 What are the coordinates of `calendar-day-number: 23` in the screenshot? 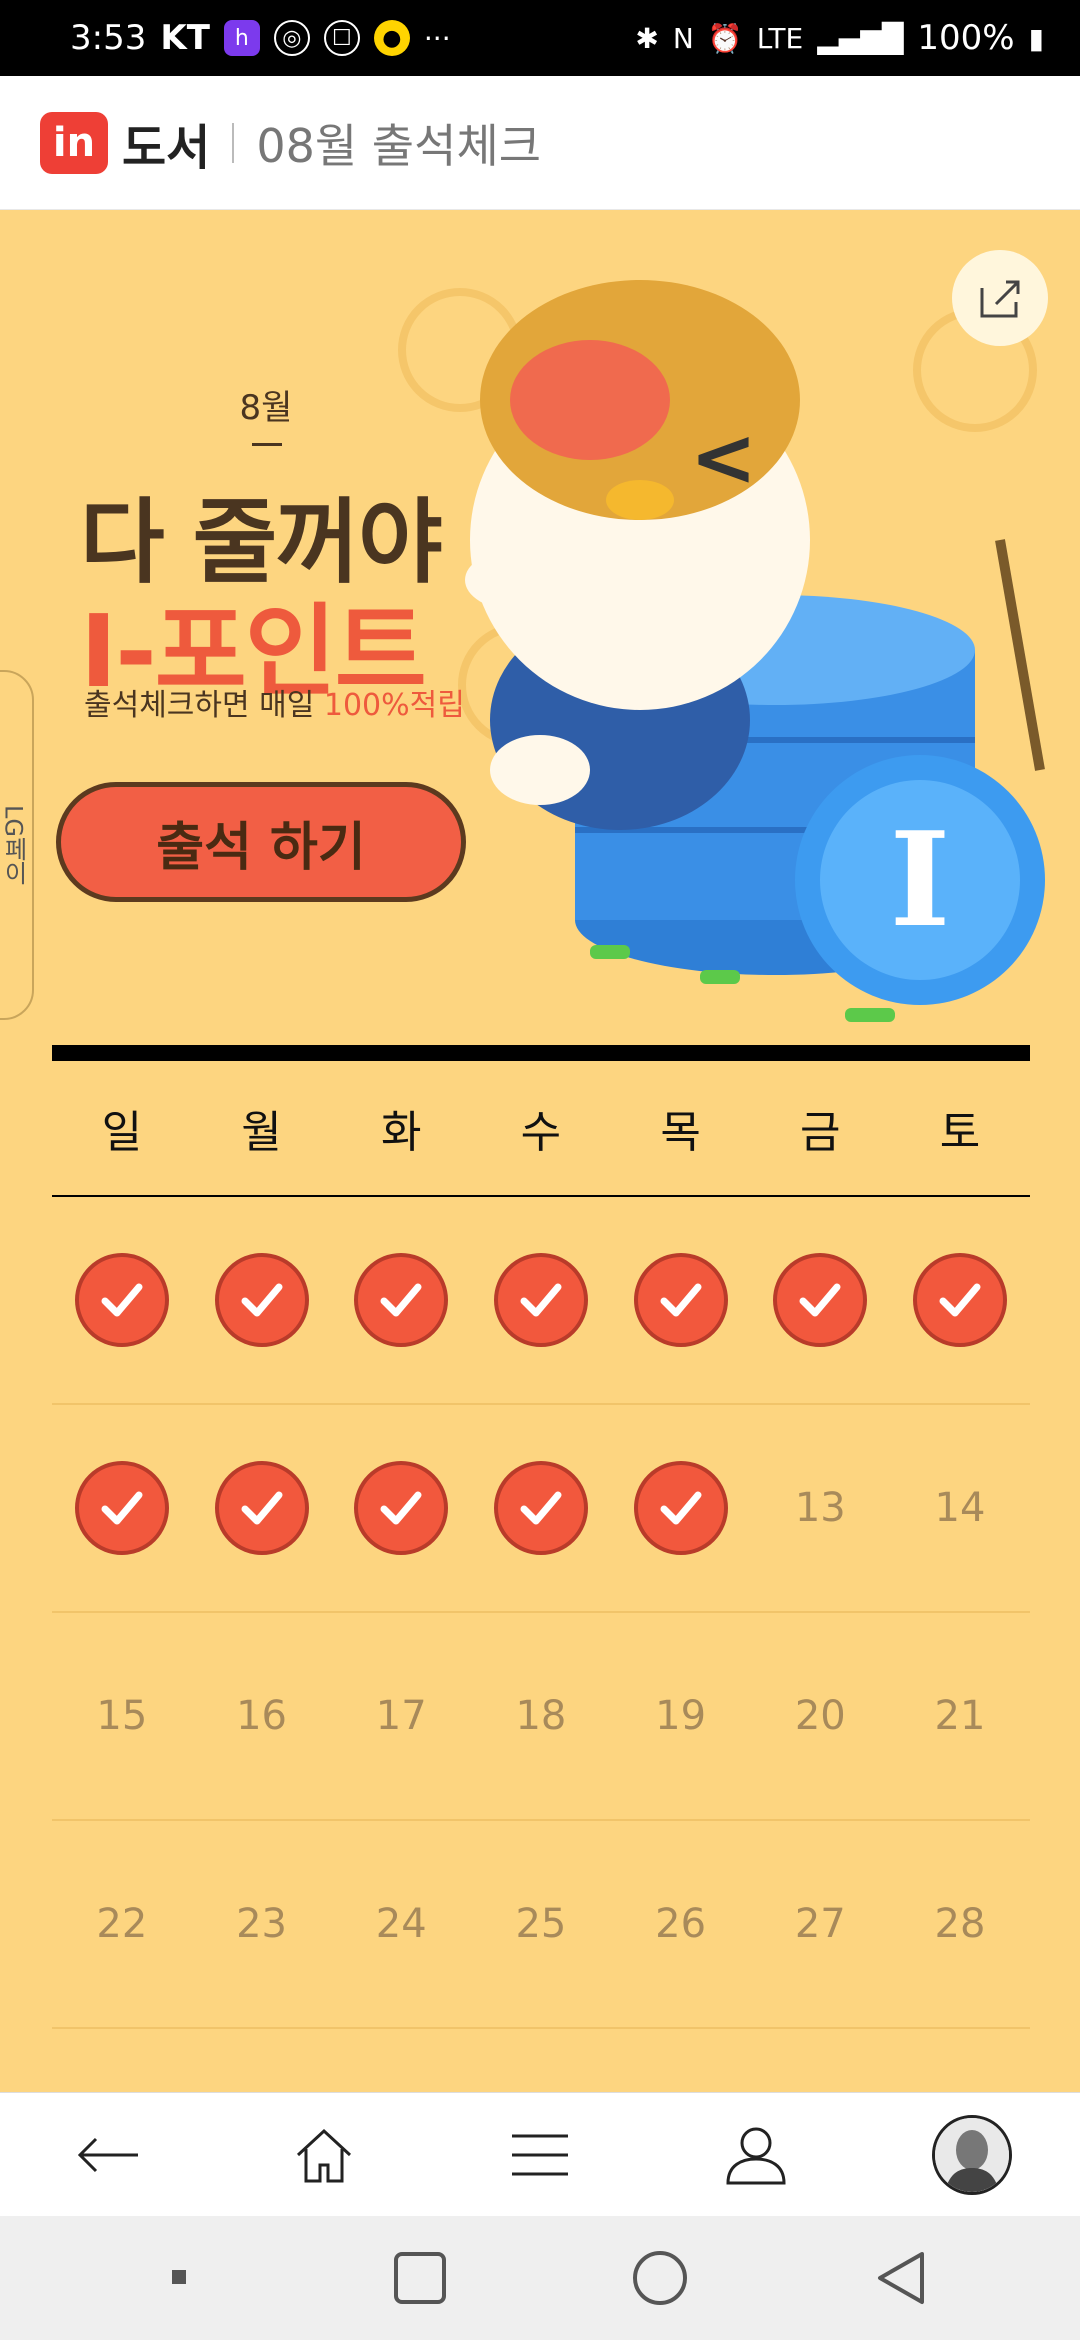 It's located at (261, 1924).